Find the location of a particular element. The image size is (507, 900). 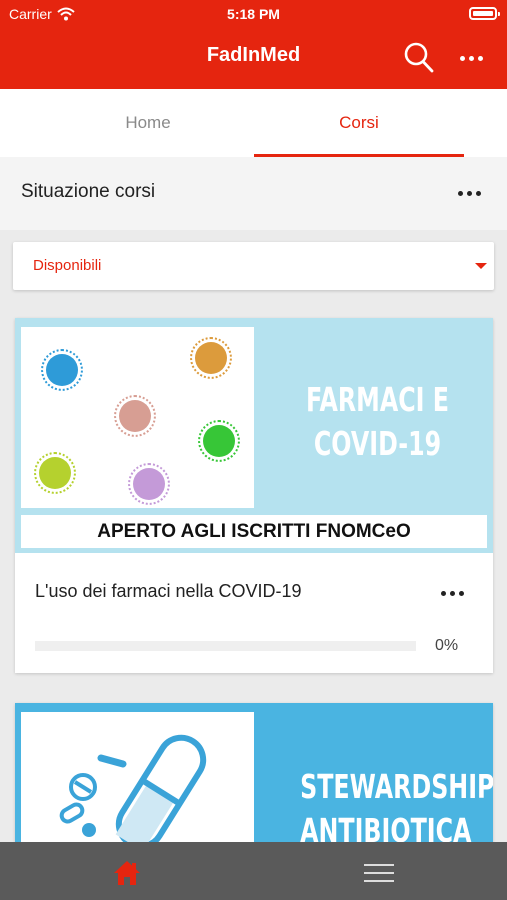

course-progress-bar is located at coordinates (225, 646).